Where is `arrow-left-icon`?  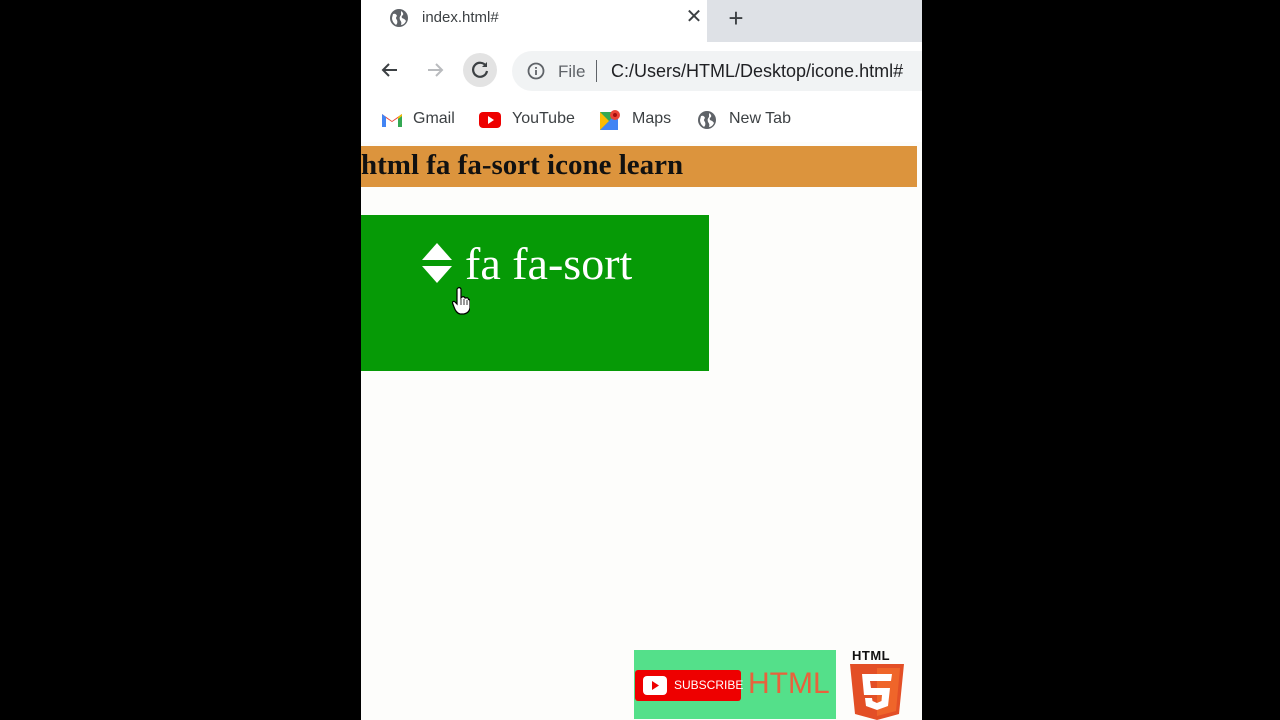
arrow-left-icon is located at coordinates (389, 70).